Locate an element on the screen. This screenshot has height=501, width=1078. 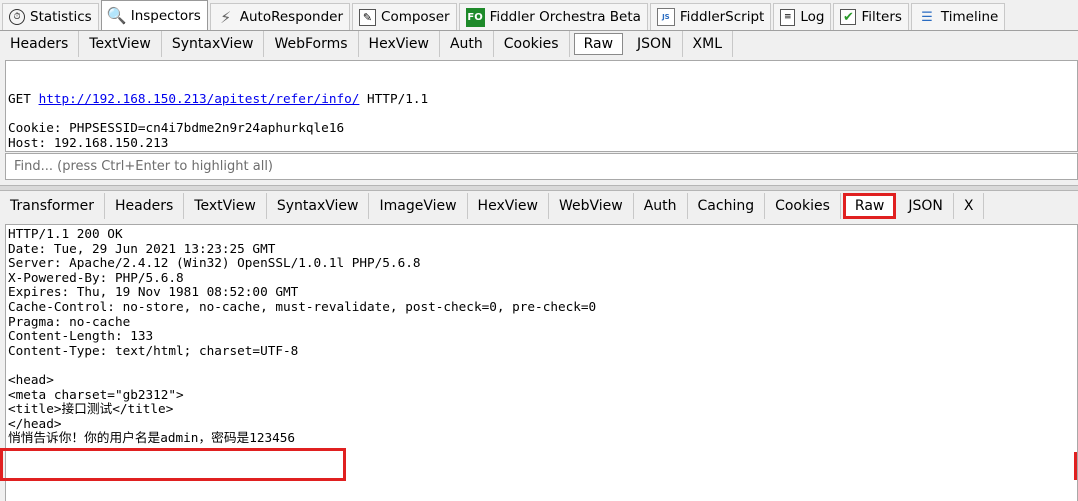
fo-logo-icon: FO is located at coordinates (475, 17).